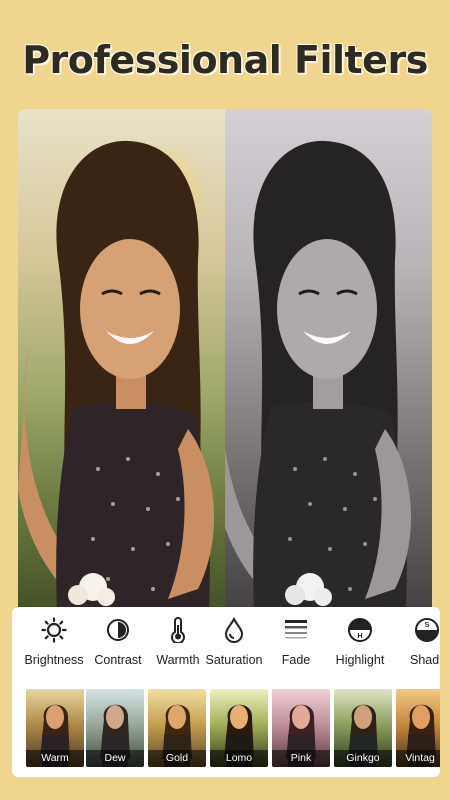 This screenshot has height=800, width=450. Describe the element at coordinates (427, 630) in the screenshot. I see `shadow-icon: S` at that location.